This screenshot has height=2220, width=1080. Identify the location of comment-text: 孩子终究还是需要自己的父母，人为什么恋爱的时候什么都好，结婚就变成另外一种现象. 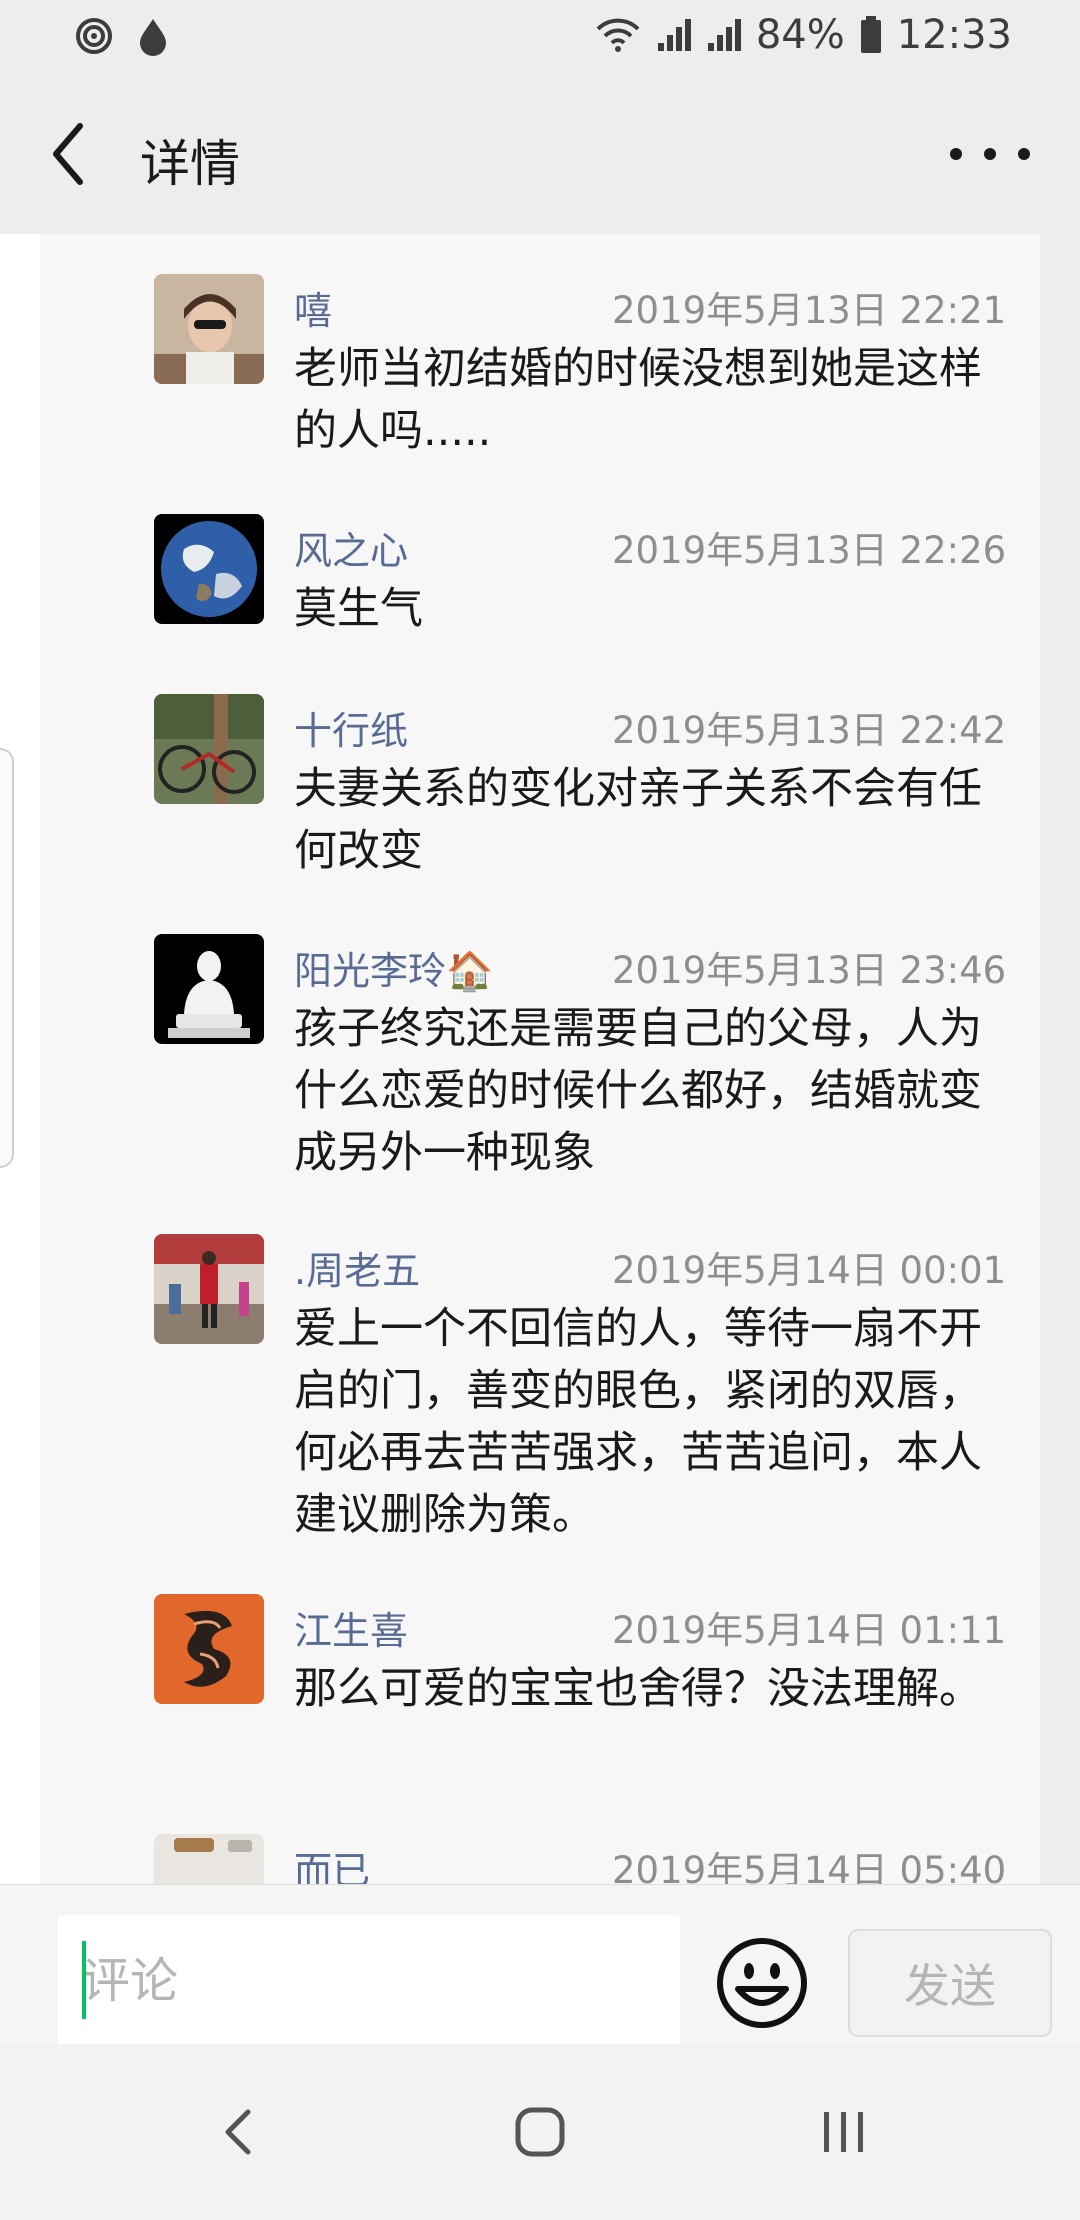
(638, 1091).